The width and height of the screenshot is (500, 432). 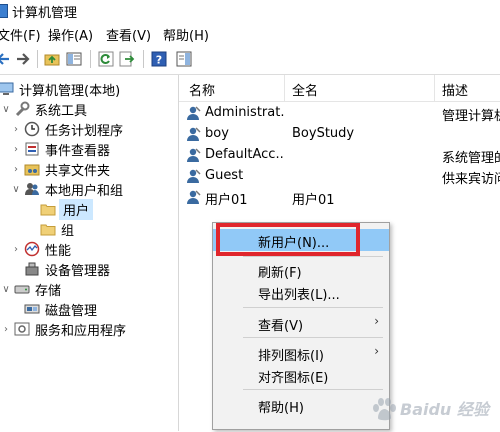 What do you see at coordinates (45, 13) in the screenshot?
I see `window-title: 计算机管理` at bounding box center [45, 13].